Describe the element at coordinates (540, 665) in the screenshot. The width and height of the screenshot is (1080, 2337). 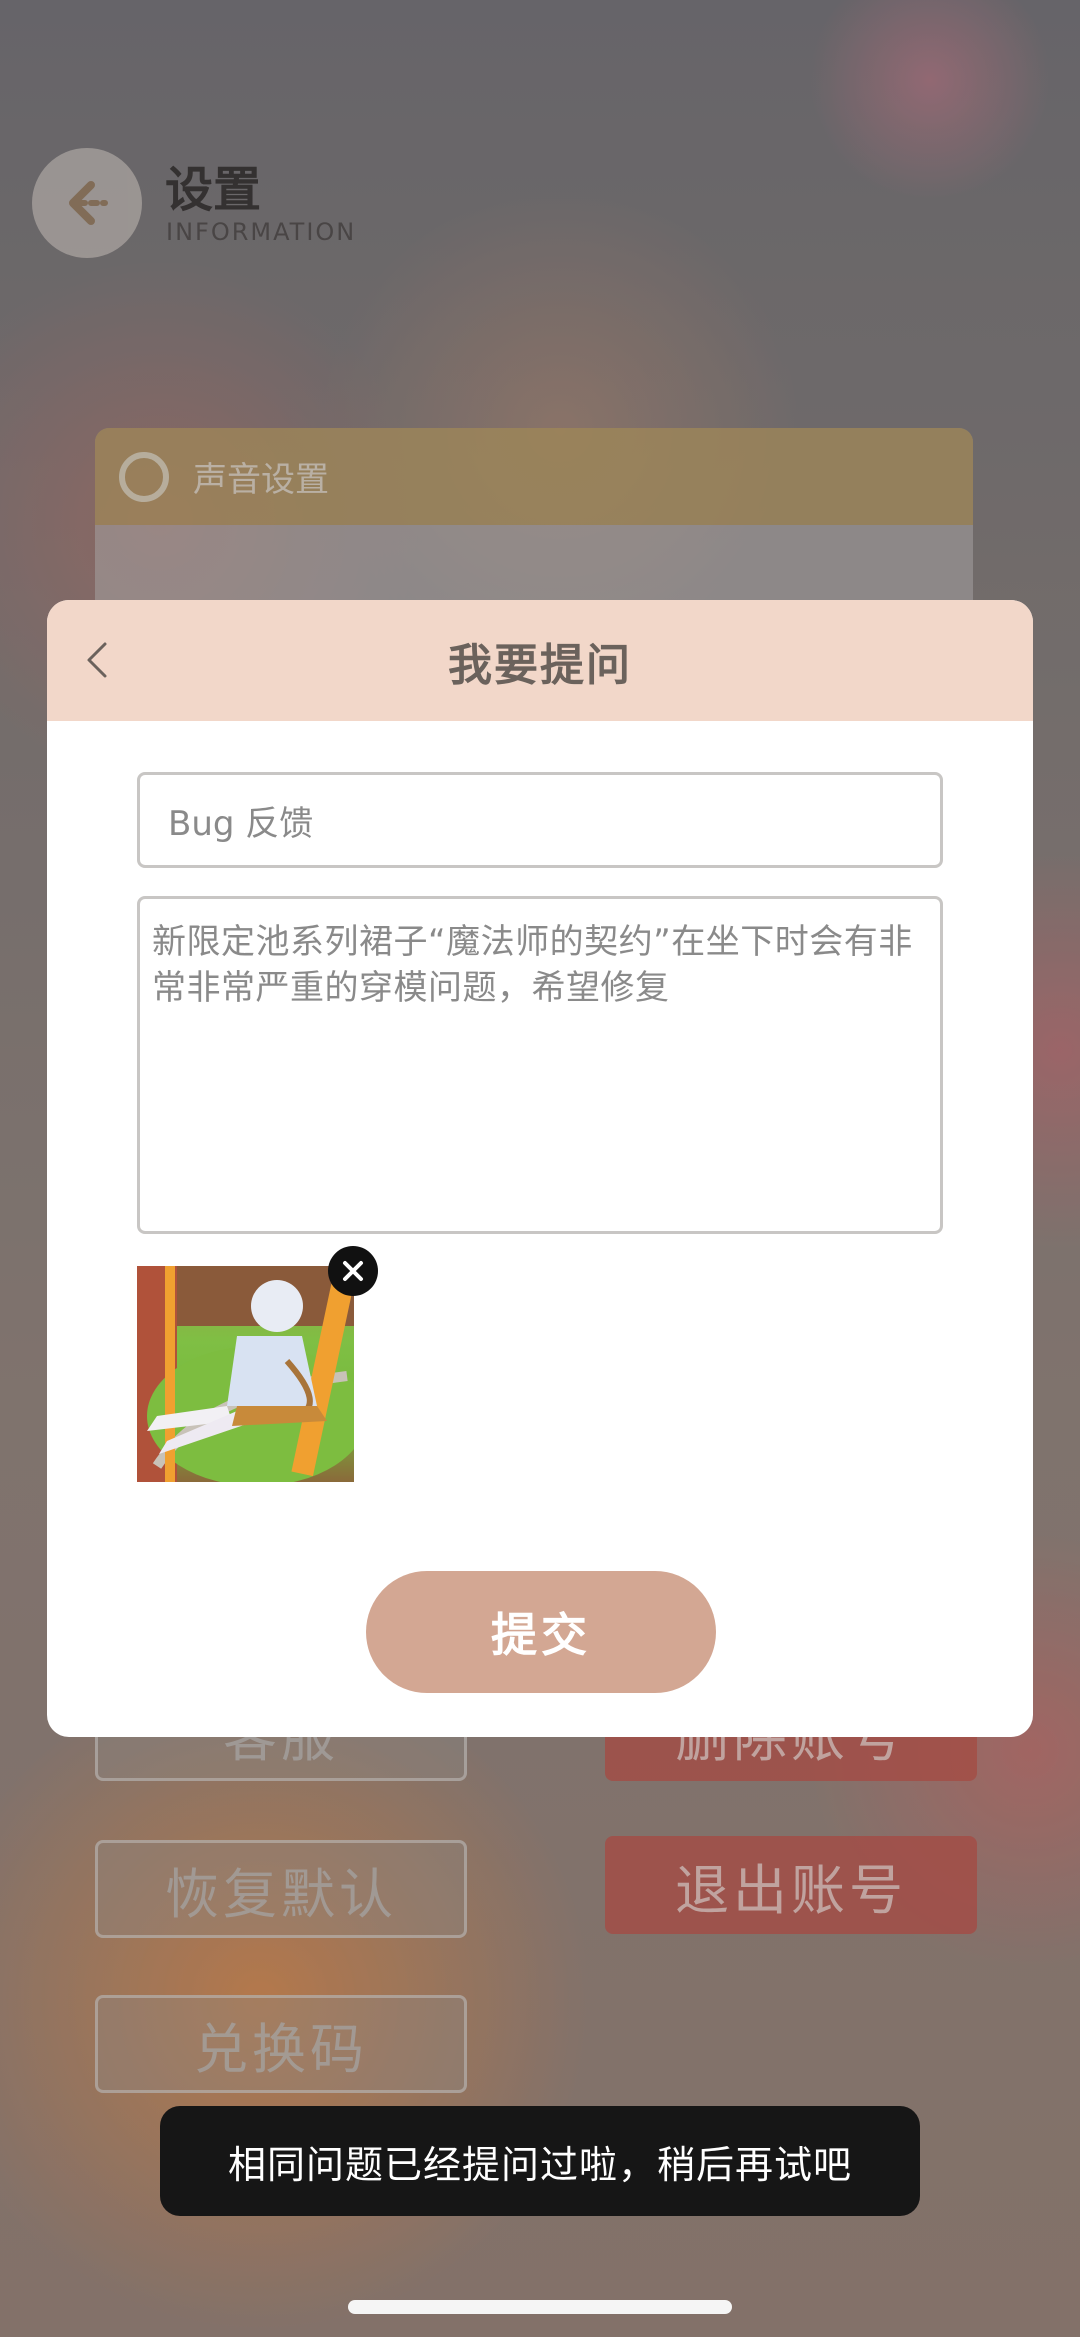
I see `dialog-title: 我要提问` at that location.